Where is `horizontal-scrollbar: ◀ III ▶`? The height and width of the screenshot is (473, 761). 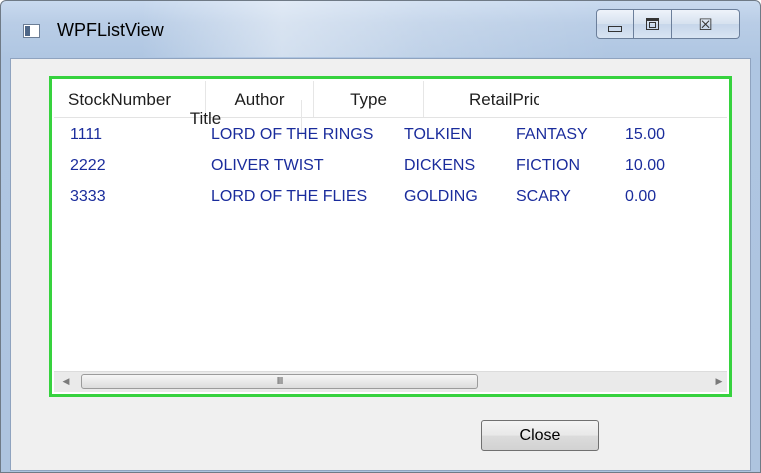 horizontal-scrollbar: ◀ III ▶ is located at coordinates (390, 381).